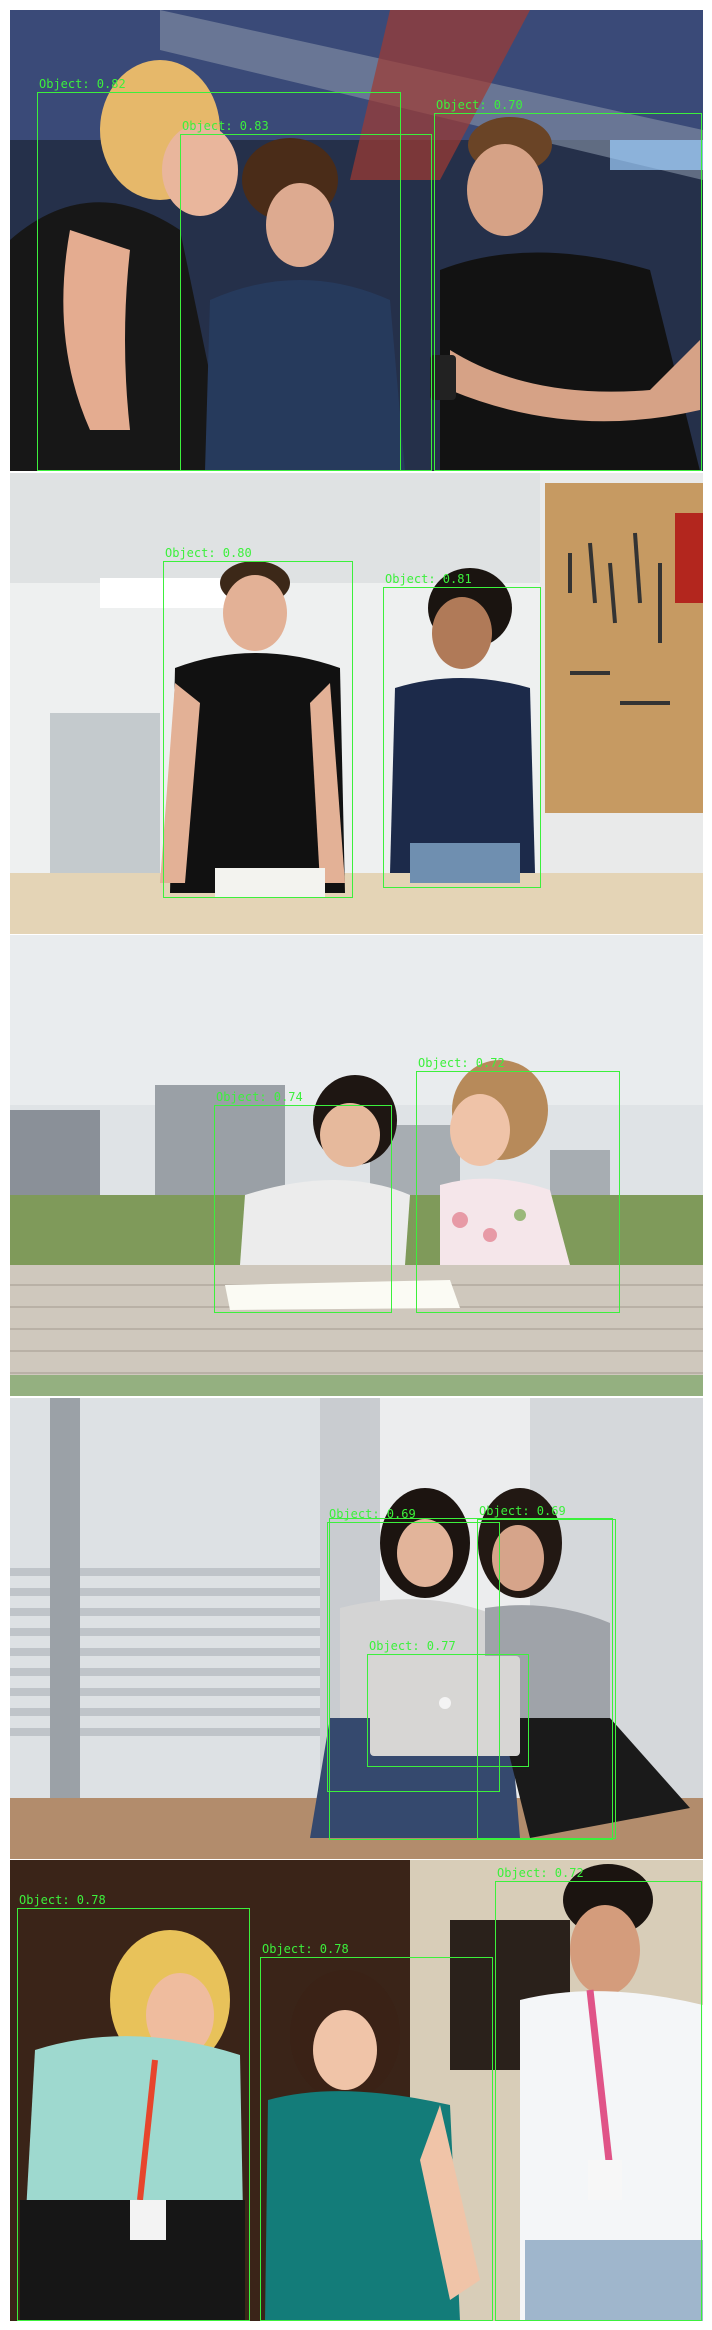  I want to click on detection-label: Object: 0.74, so click(259, 1097).